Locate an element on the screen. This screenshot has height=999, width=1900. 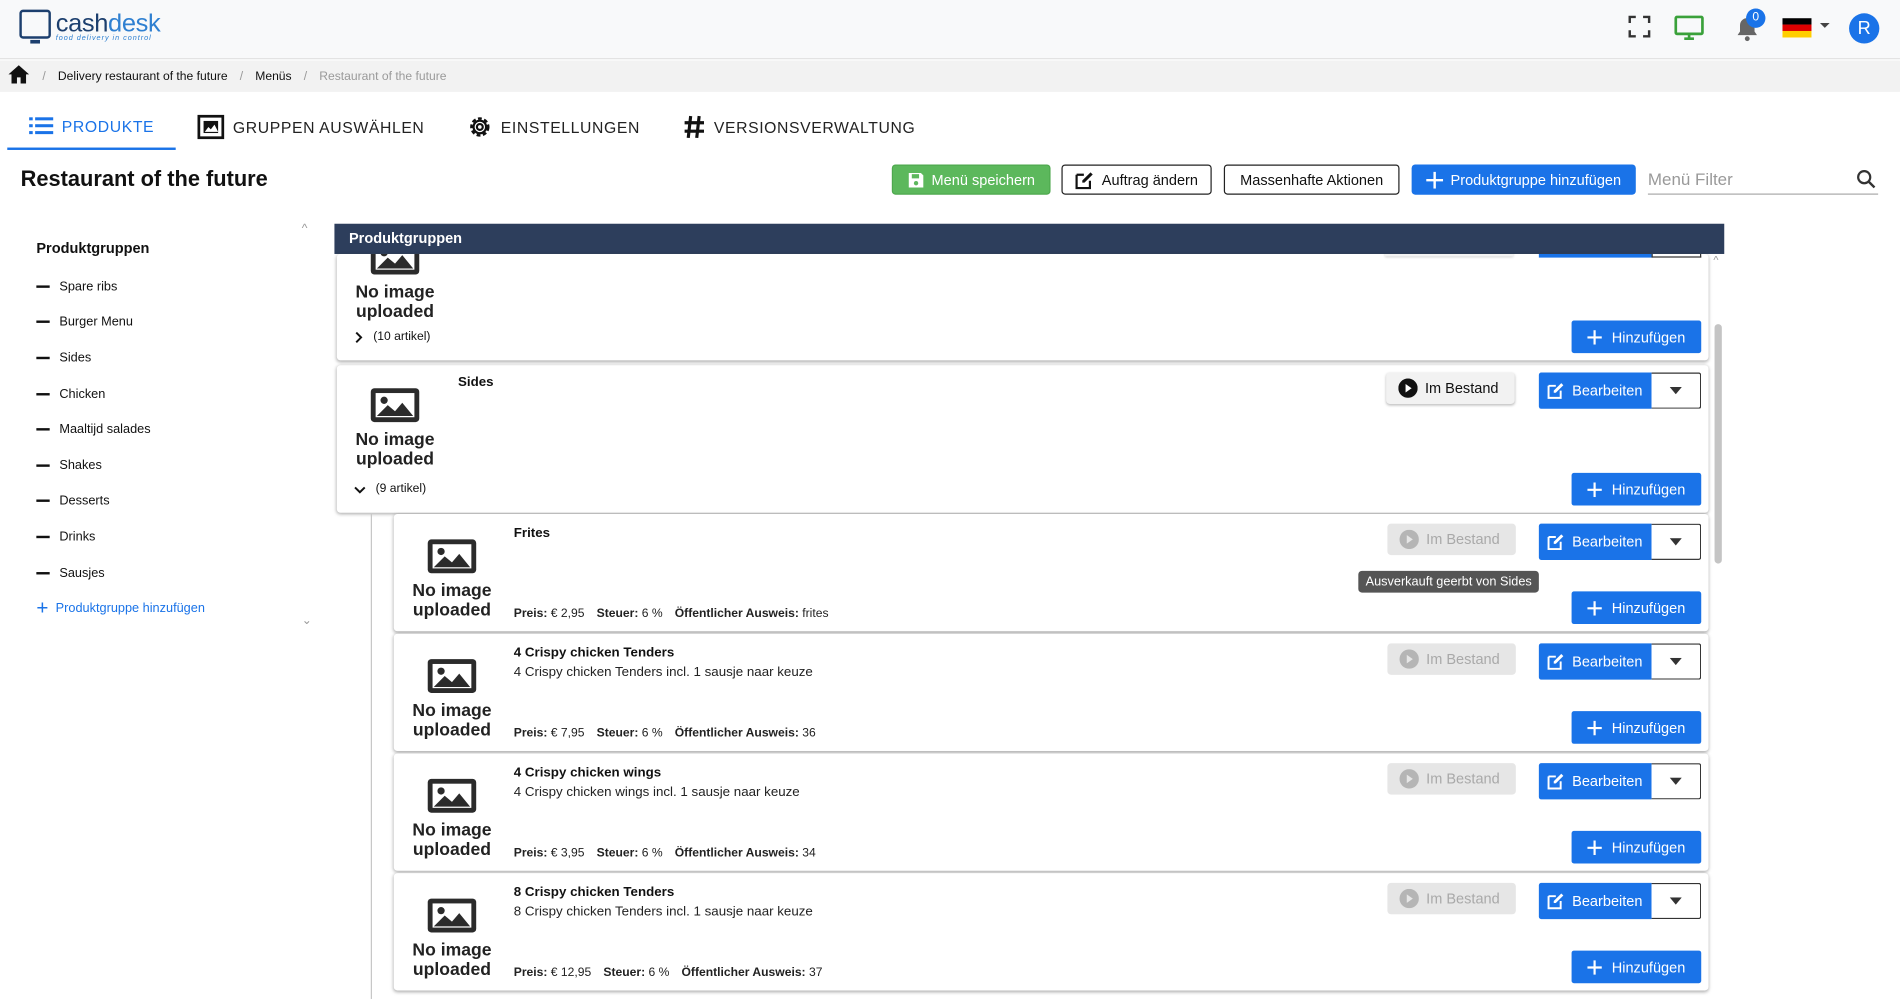
sidebar-group-item: Chicken is located at coordinates (169, 394).